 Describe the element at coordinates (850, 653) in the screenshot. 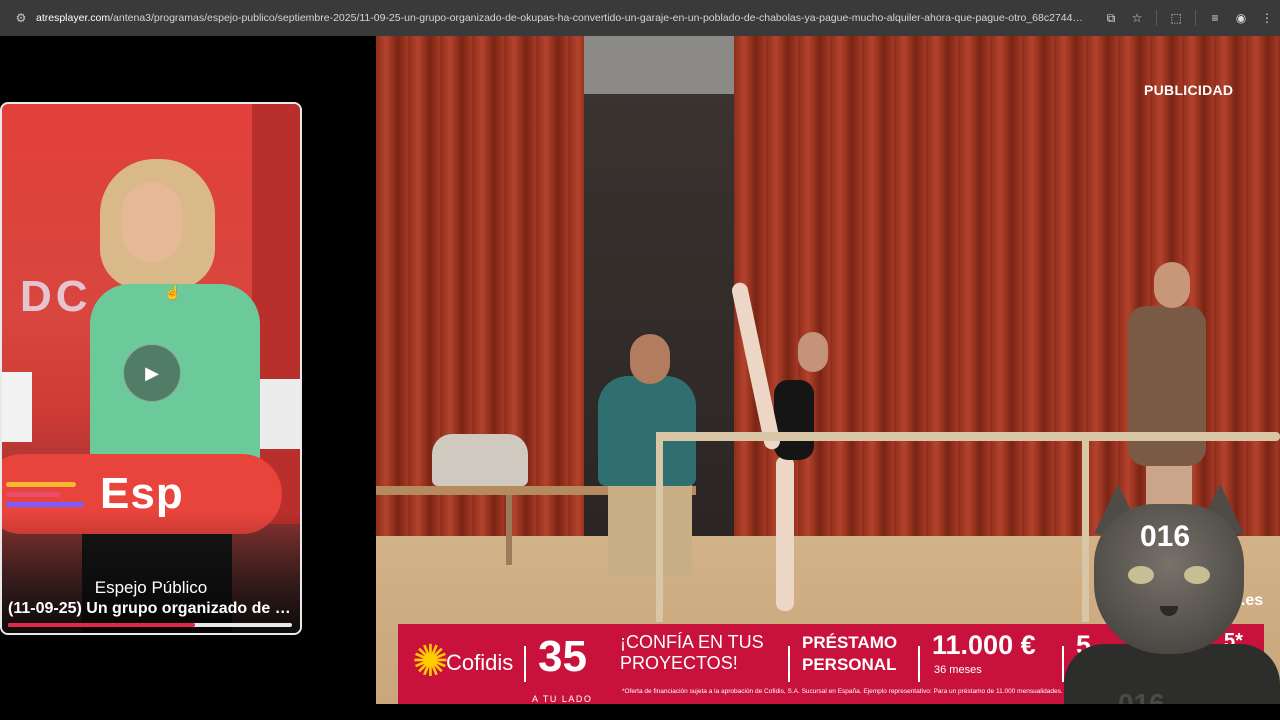

I see `loan-product: PRÉSTAMO PERSONAL` at that location.